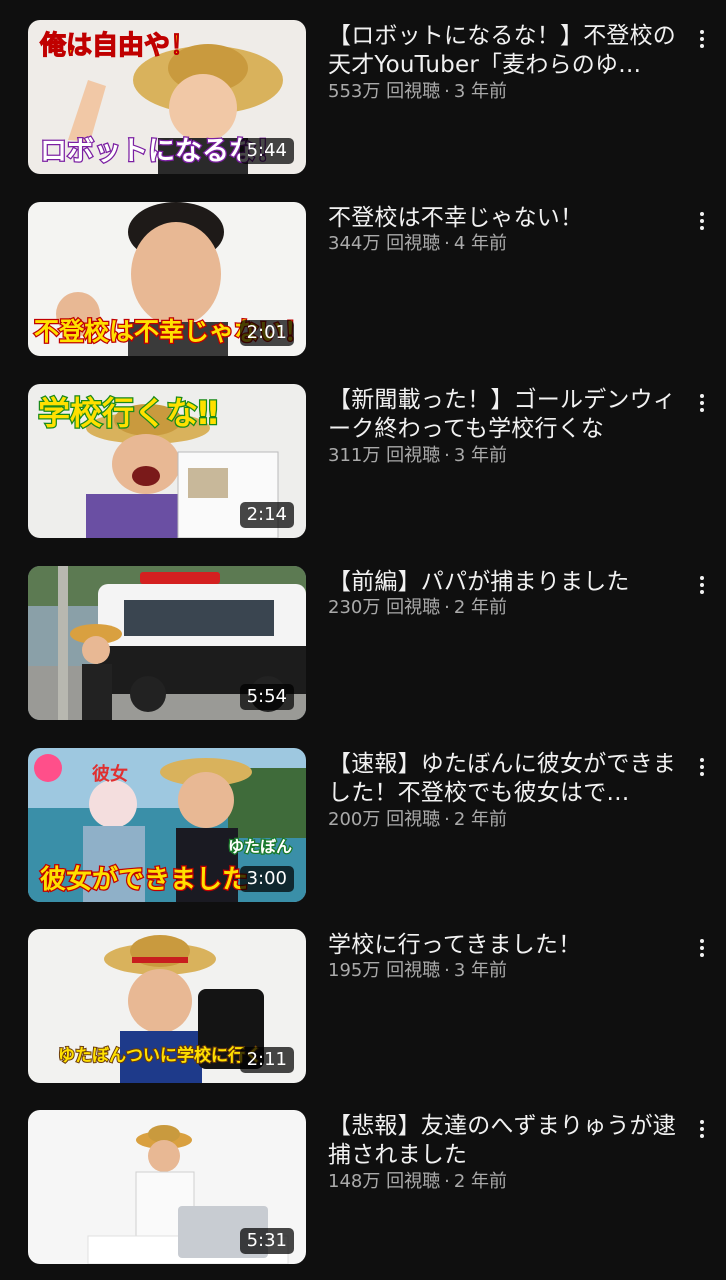 This screenshot has height=1280, width=726. Describe the element at coordinates (167, 643) in the screenshot. I see `video-thumbnail: 5:54` at that location.